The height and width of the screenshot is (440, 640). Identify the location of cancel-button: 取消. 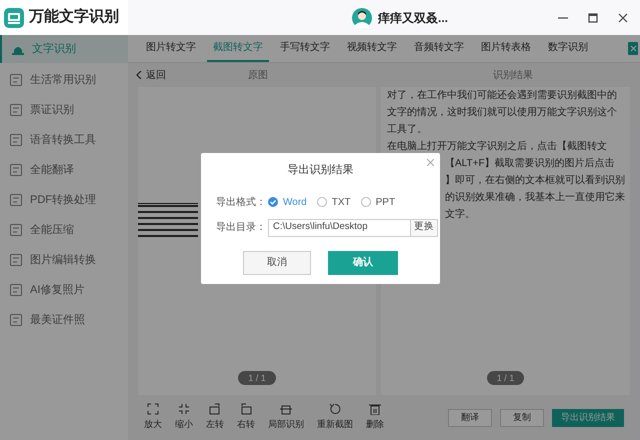
(277, 262).